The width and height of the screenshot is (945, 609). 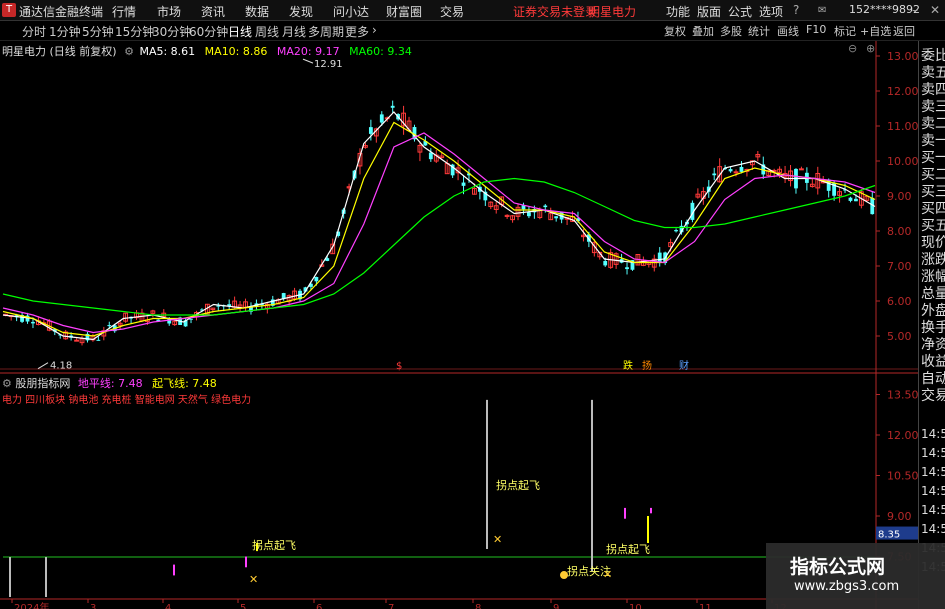 What do you see at coordinates (213, 11) in the screenshot?
I see `menu-item-news: 资讯` at bounding box center [213, 11].